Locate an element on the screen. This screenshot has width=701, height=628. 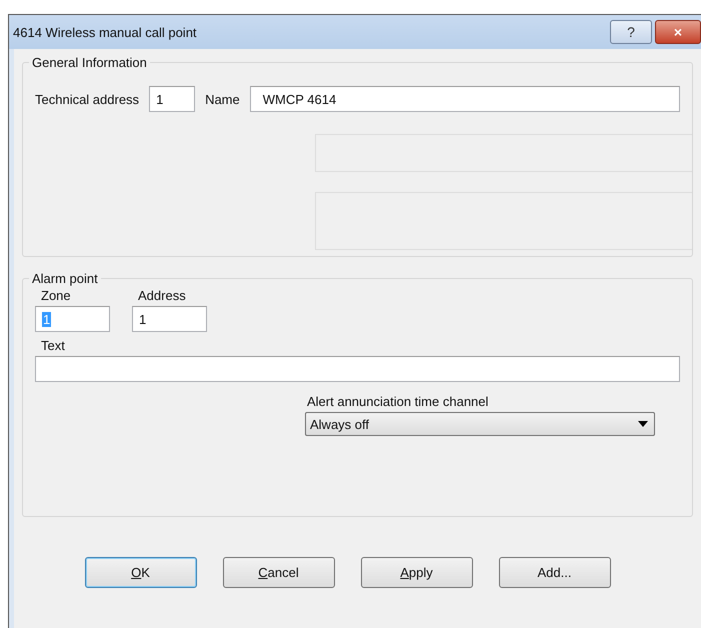
dropdown-arrow-icon is located at coordinates (643, 424).